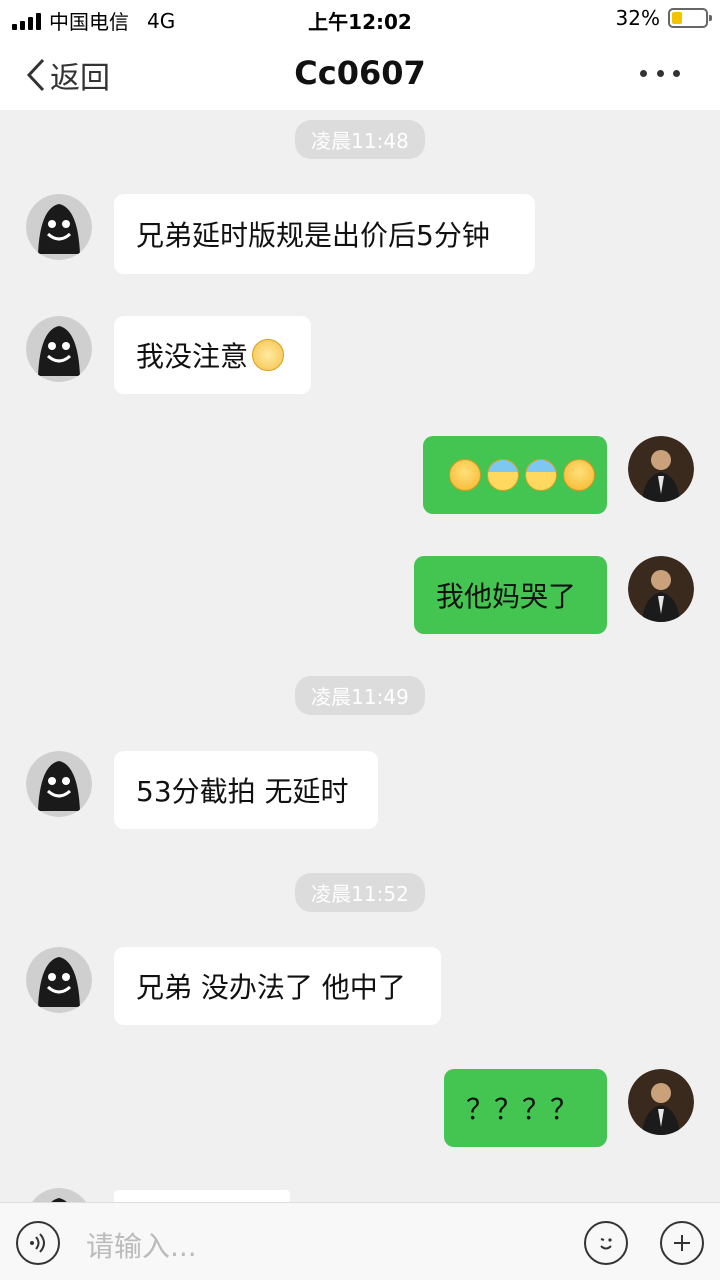 The width and height of the screenshot is (720, 1280). I want to click on more-button, so click(660, 73).